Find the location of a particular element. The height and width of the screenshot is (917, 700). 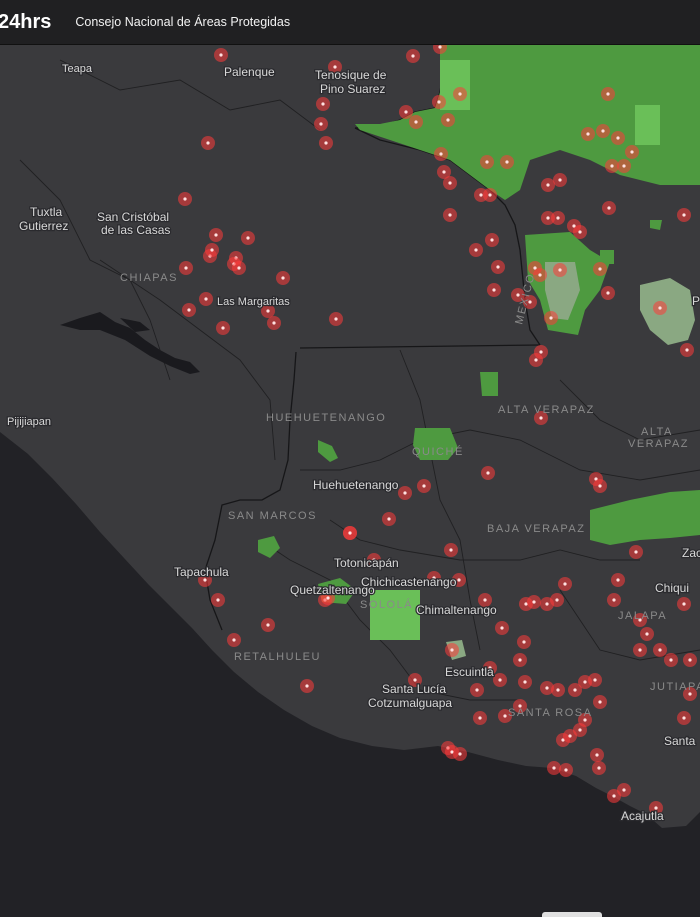

region-label-chiapas: CHIAPAS is located at coordinates (149, 278).